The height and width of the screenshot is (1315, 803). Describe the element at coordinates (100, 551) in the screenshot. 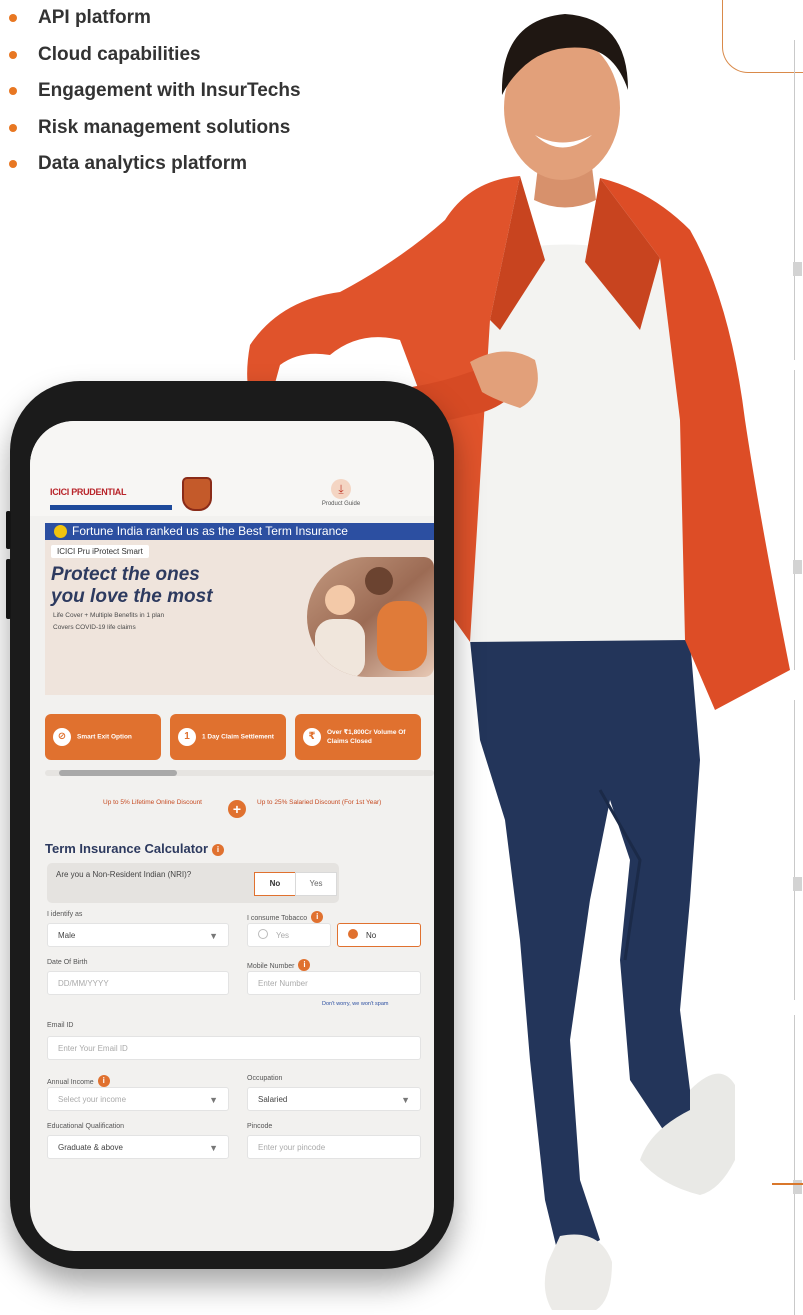

I see `product-tag: ICICI Pru iProtect Smart` at that location.